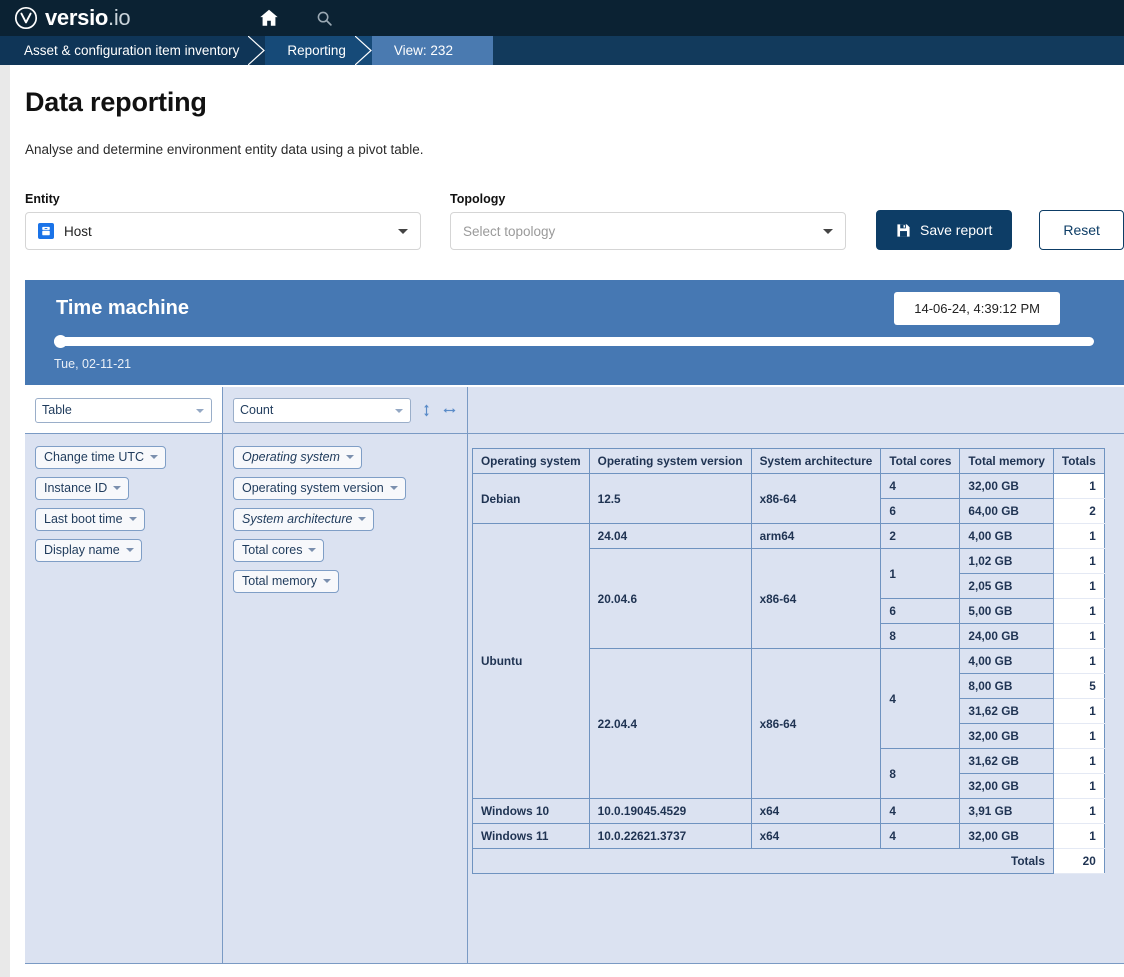 This screenshot has height=977, width=1124. What do you see at coordinates (1006, 661) in the screenshot?
I see `cell-total-memory: 4,00 GB` at bounding box center [1006, 661].